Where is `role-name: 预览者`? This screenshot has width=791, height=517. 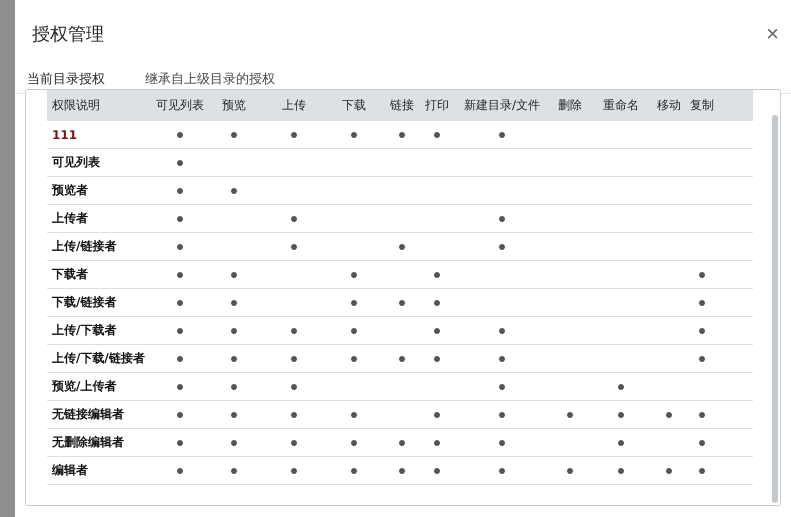
role-name: 预览者 is located at coordinates (69, 190).